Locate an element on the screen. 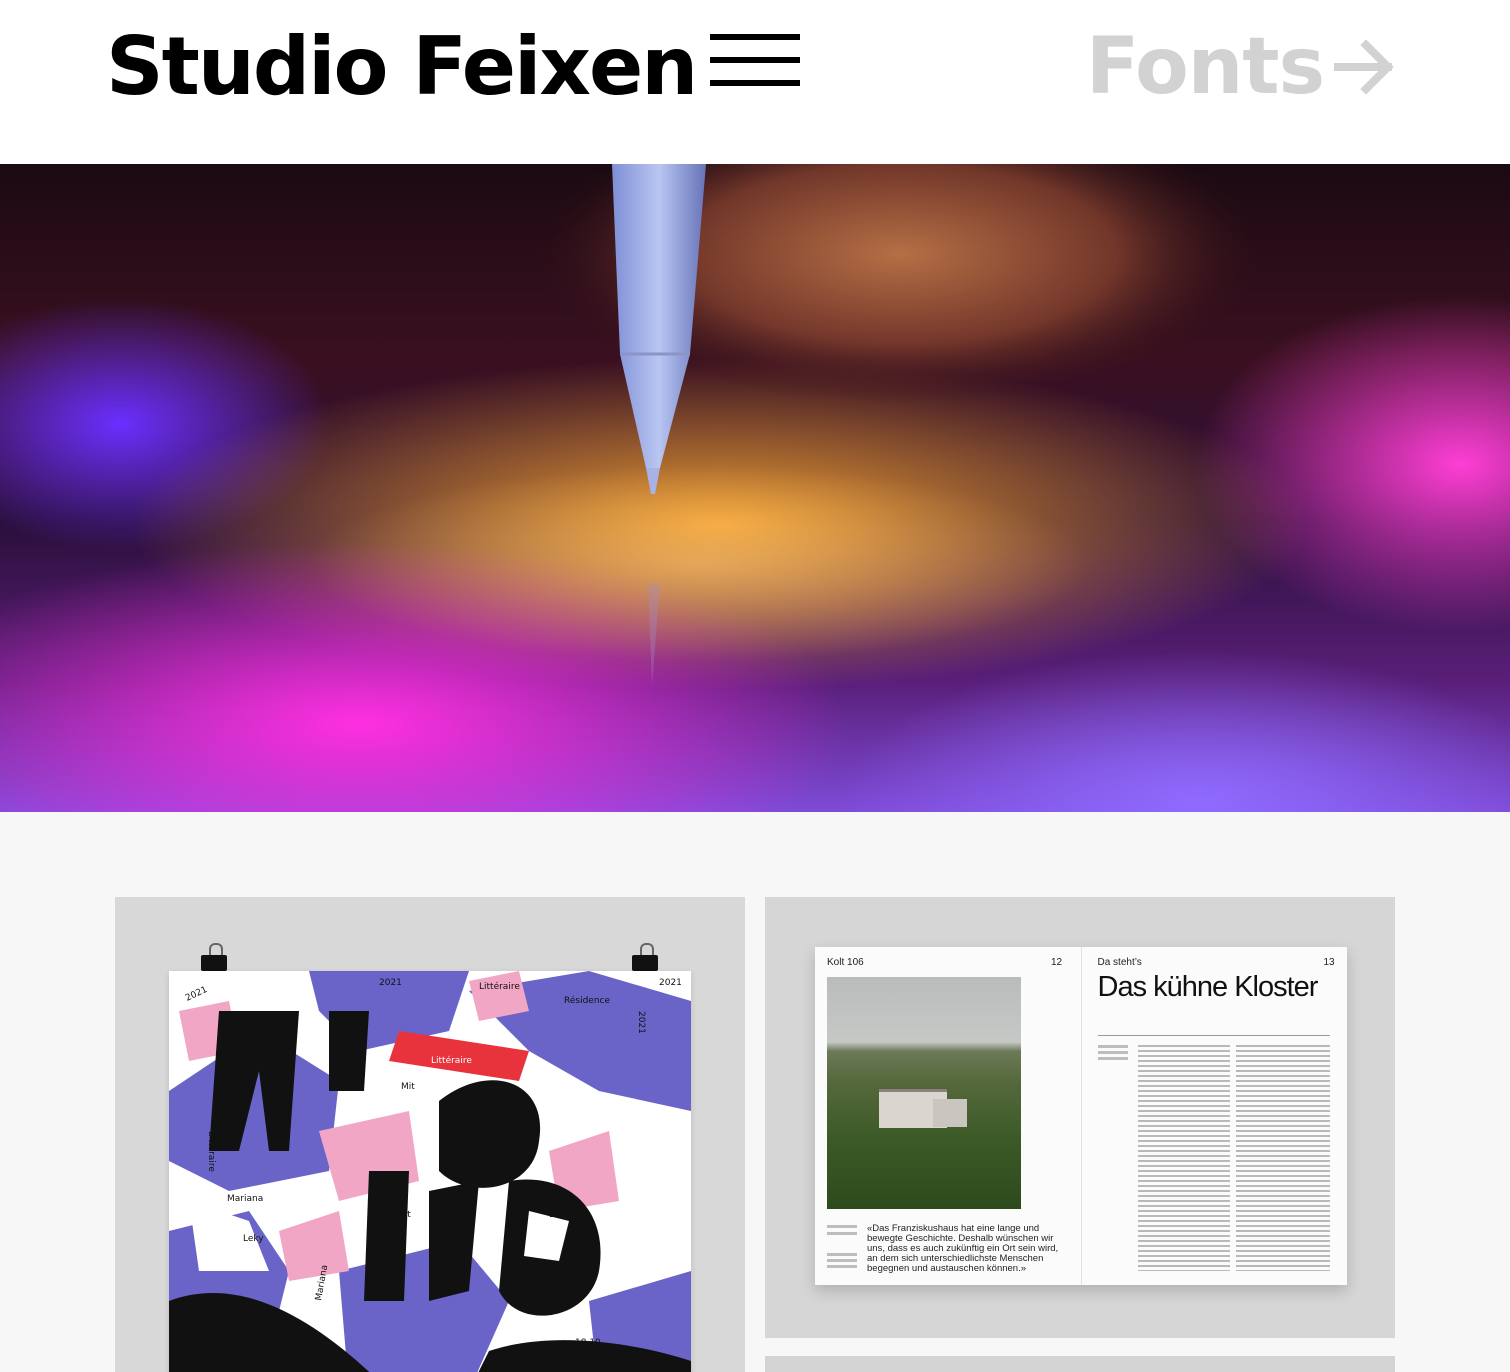 This screenshot has height=1372, width=1510. fonts-link: Fonts is located at coordinates (1241, 67).